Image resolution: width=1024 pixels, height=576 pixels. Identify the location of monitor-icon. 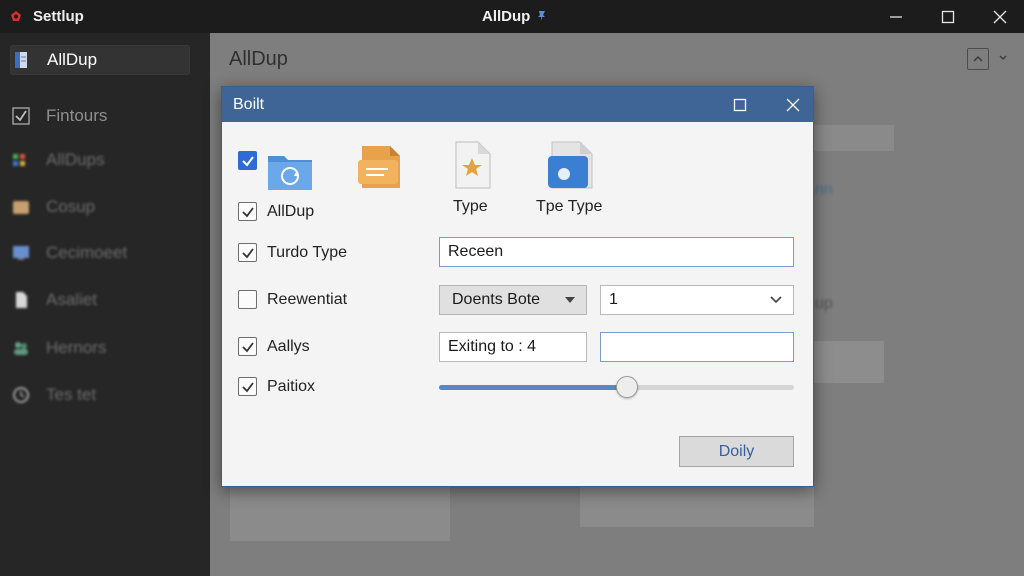
(21, 253).